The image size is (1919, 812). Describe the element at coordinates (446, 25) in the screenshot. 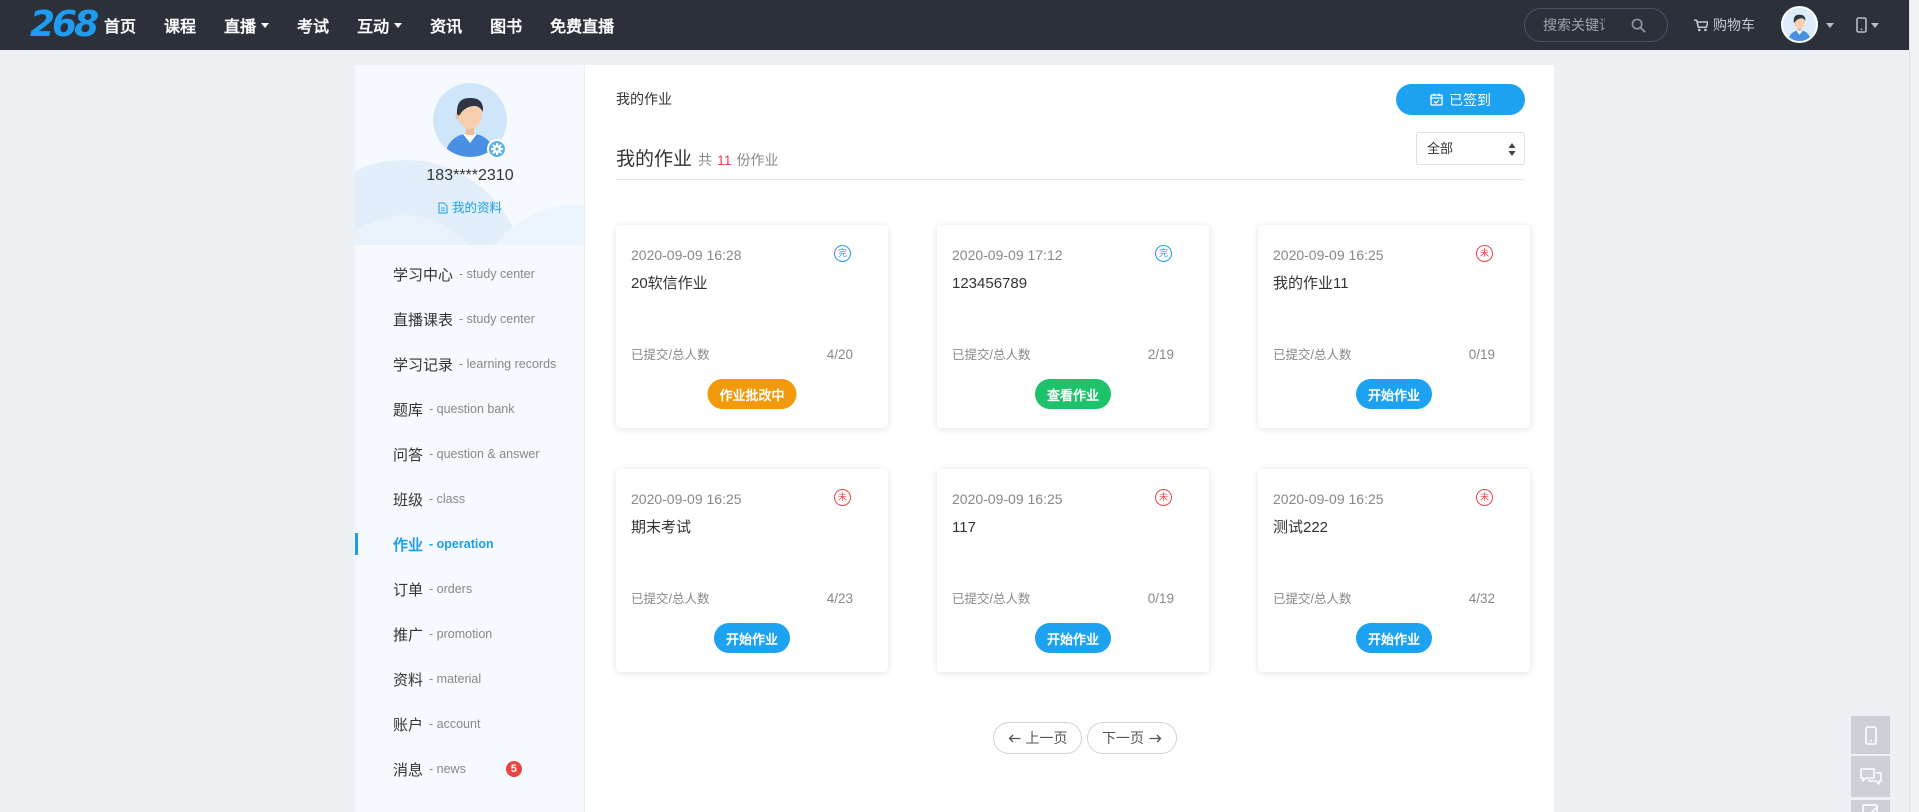

I see `nav-news: 资讯` at that location.